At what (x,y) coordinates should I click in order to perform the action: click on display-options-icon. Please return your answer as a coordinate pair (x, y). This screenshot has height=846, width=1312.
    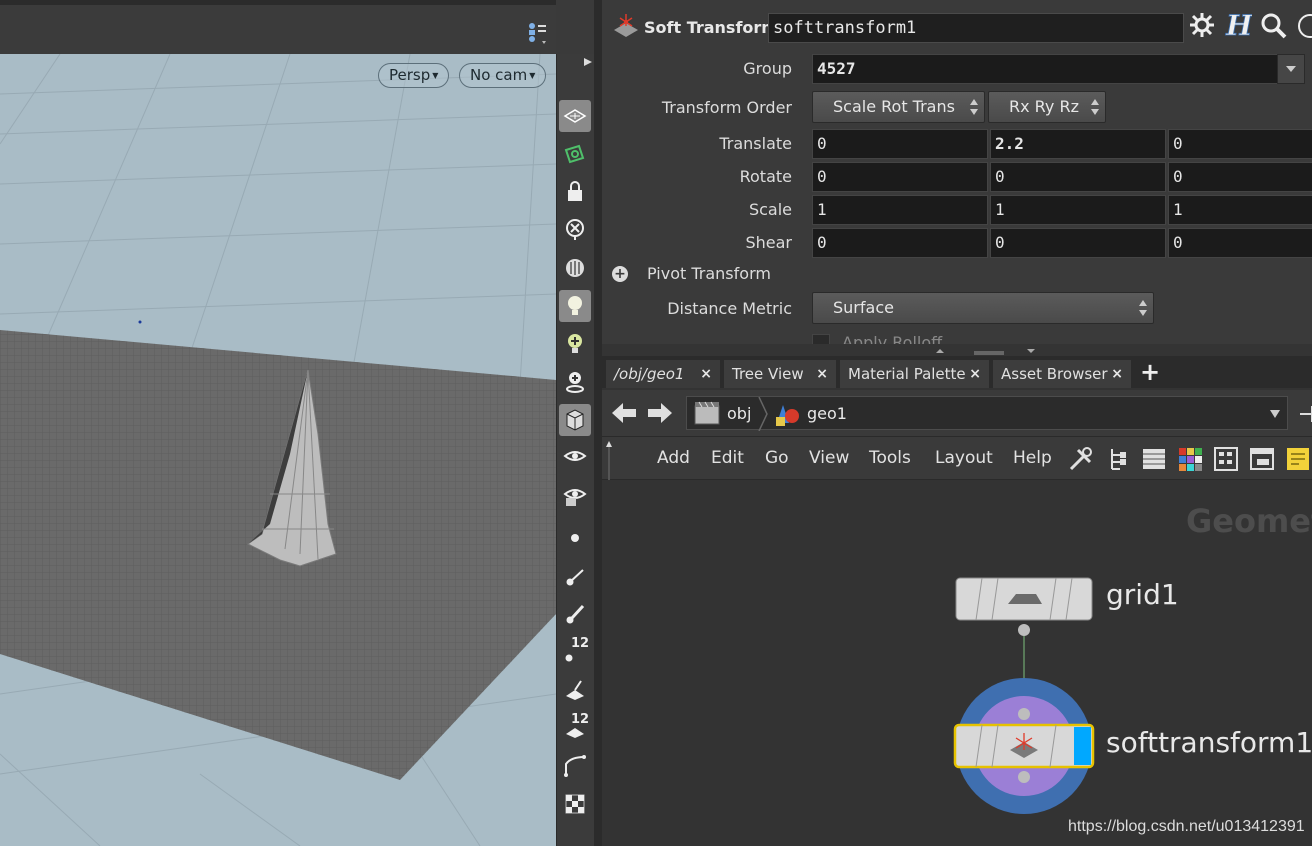
    Looking at the image, I should click on (537, 32).